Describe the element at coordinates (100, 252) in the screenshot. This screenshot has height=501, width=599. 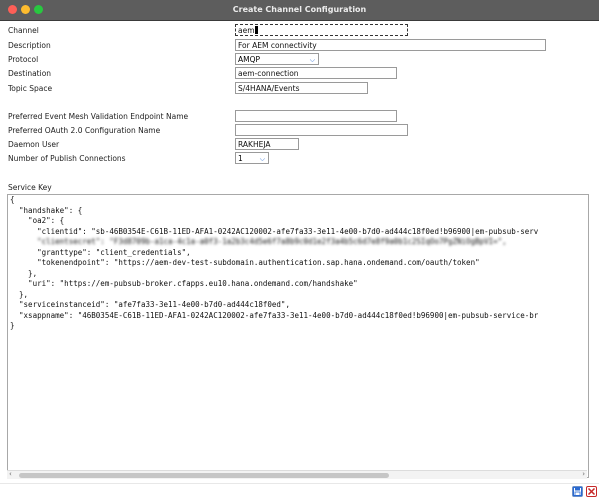
I see `key-line: "granttype": "client_credentials",` at that location.